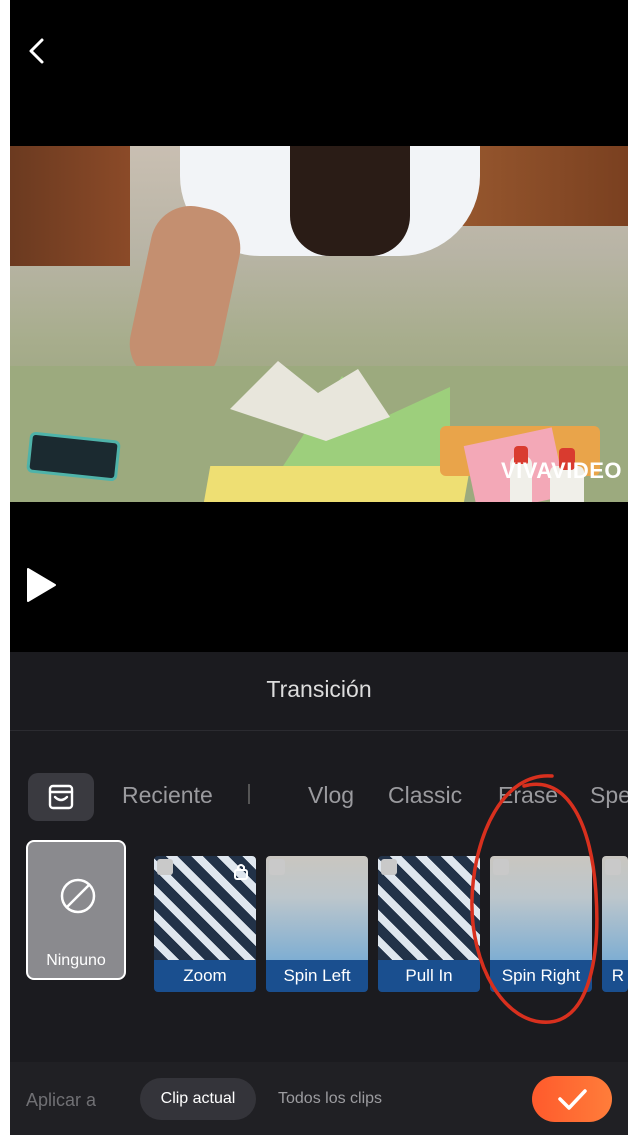 The width and height of the screenshot is (636, 1135). What do you see at coordinates (615, 924) in the screenshot?
I see `transition-card-partial: R` at bounding box center [615, 924].